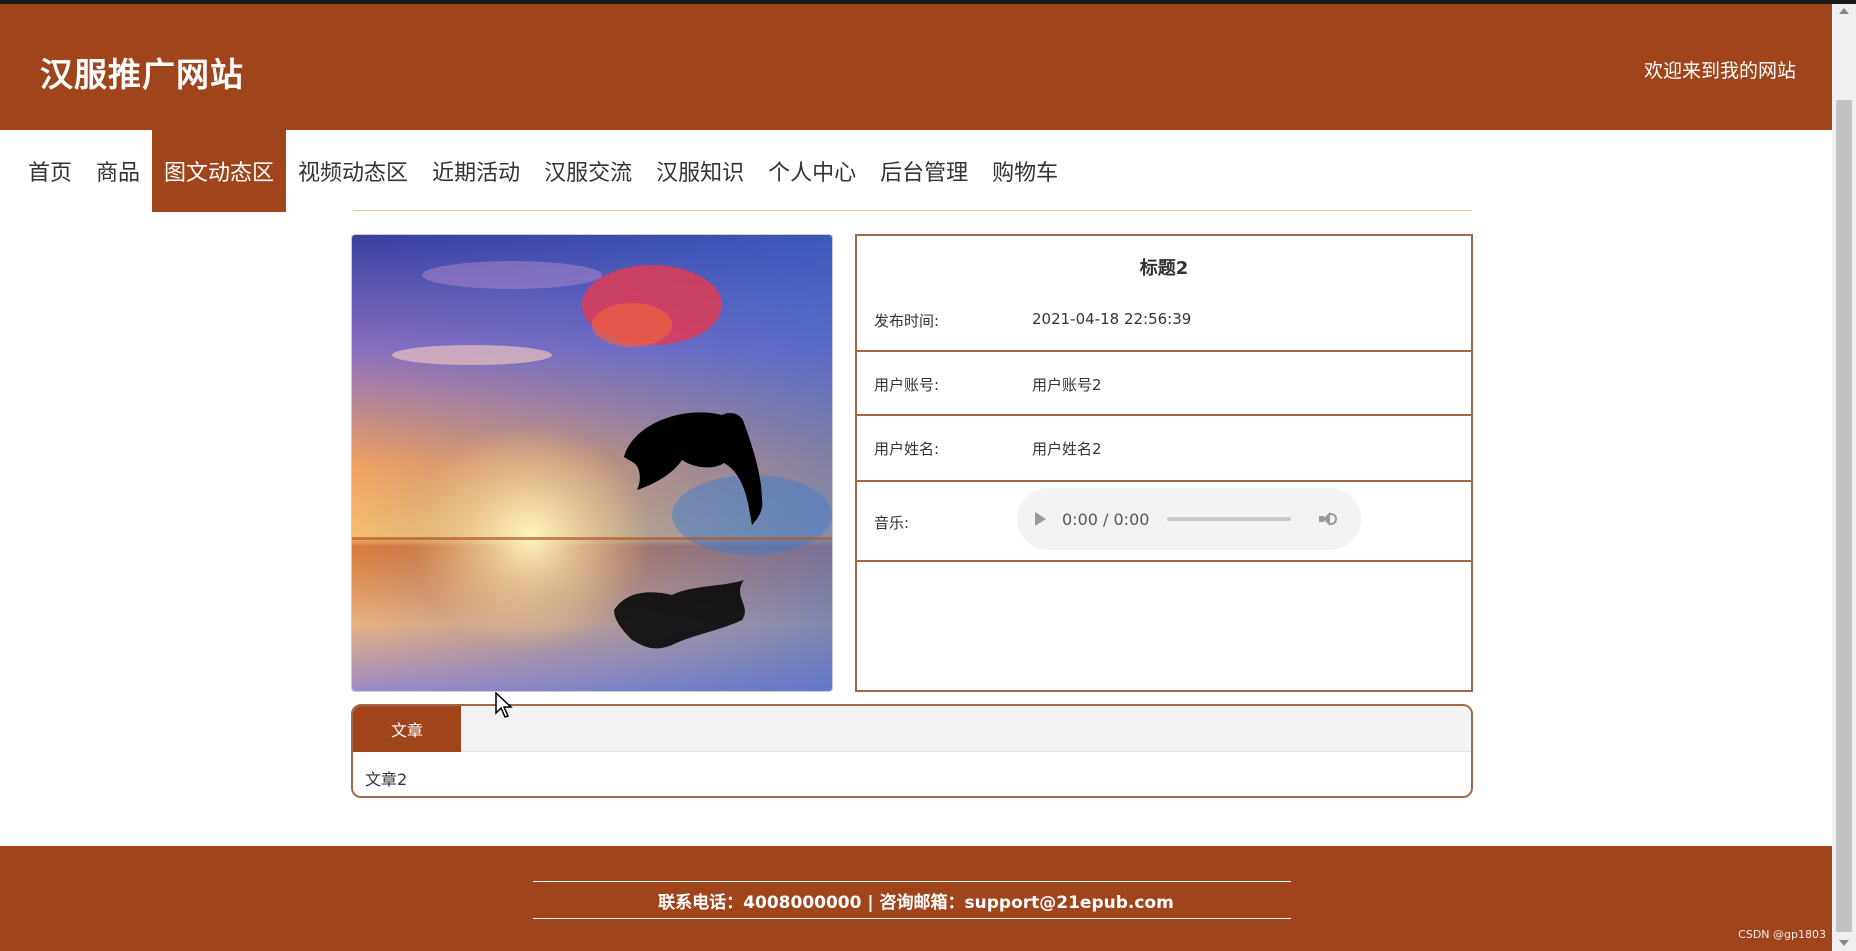  I want to click on account-label: 用户账号:, so click(907, 385).